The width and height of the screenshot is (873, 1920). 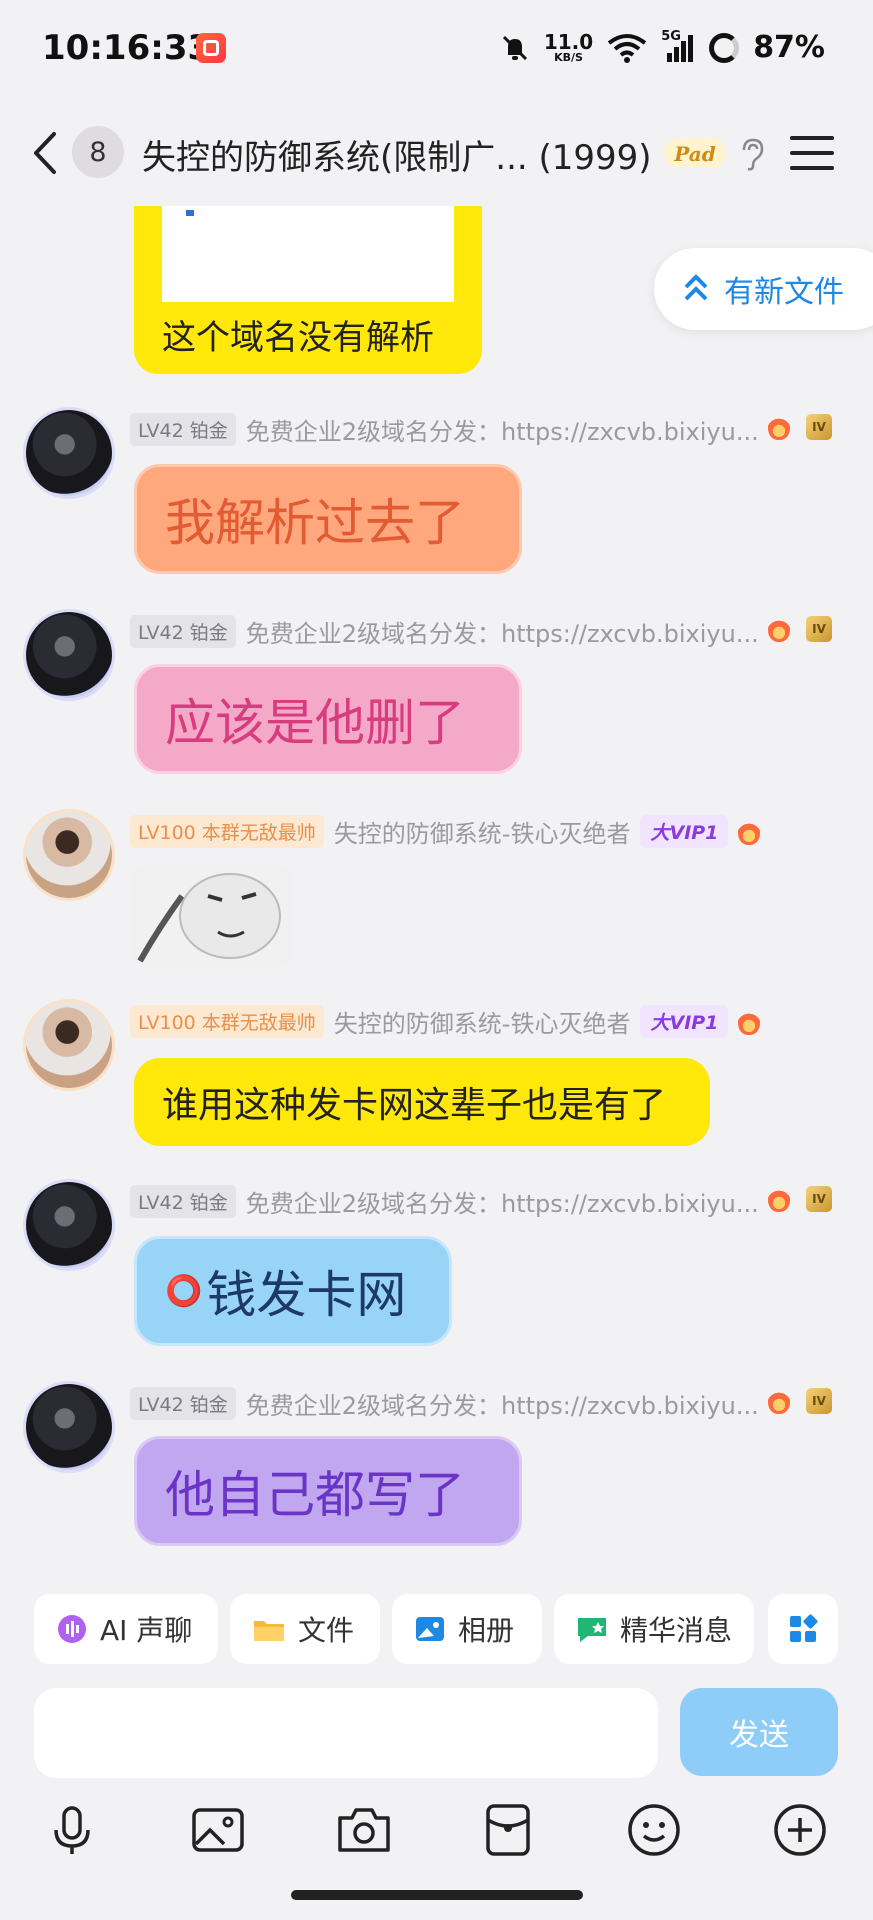 I want to click on red-packet-icon, so click(x=508, y=1830).